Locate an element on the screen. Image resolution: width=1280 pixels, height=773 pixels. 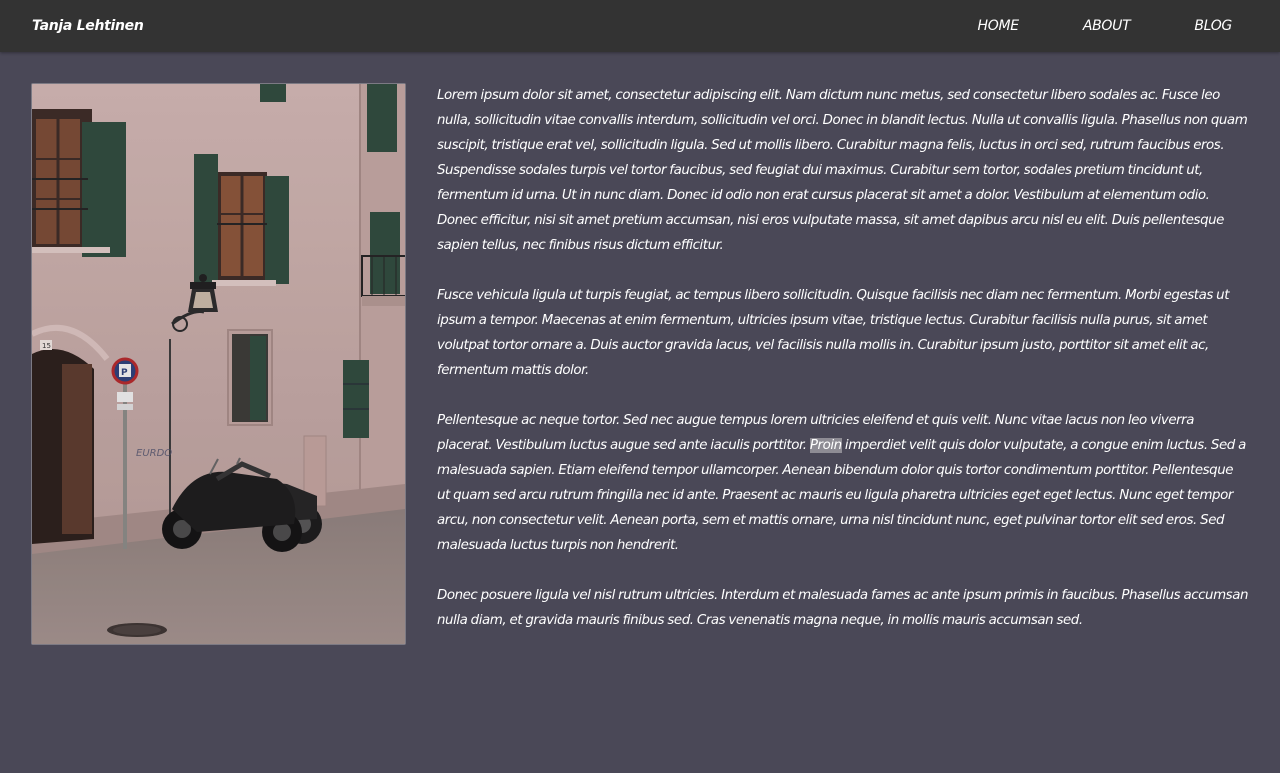
selected-text: Proin is located at coordinates (825, 445).